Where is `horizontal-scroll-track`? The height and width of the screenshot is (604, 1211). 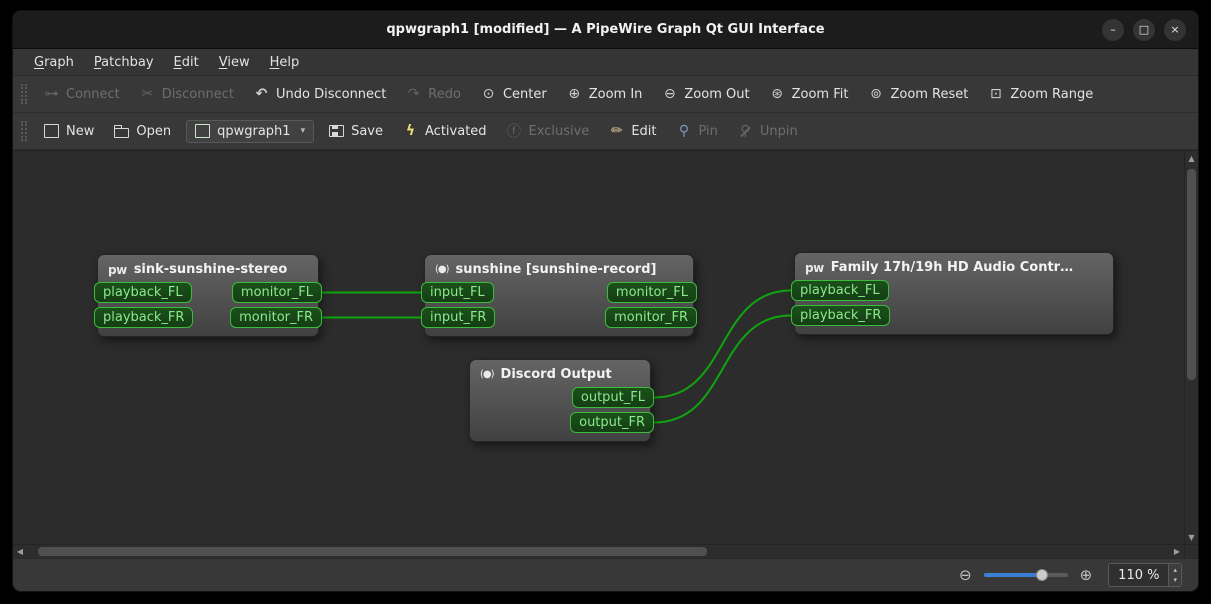 horizontal-scroll-track is located at coordinates (598, 551).